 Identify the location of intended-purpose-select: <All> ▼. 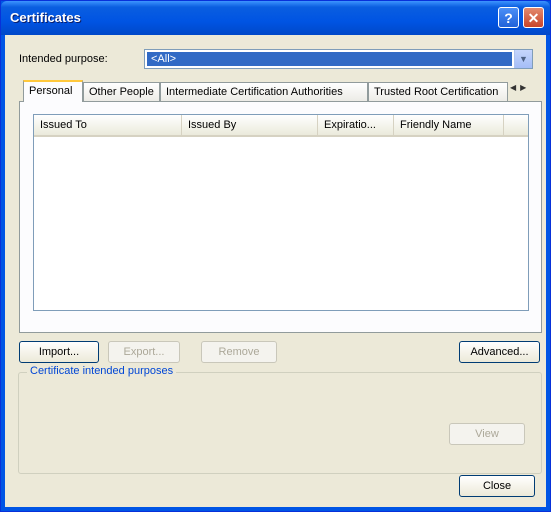
(338, 59).